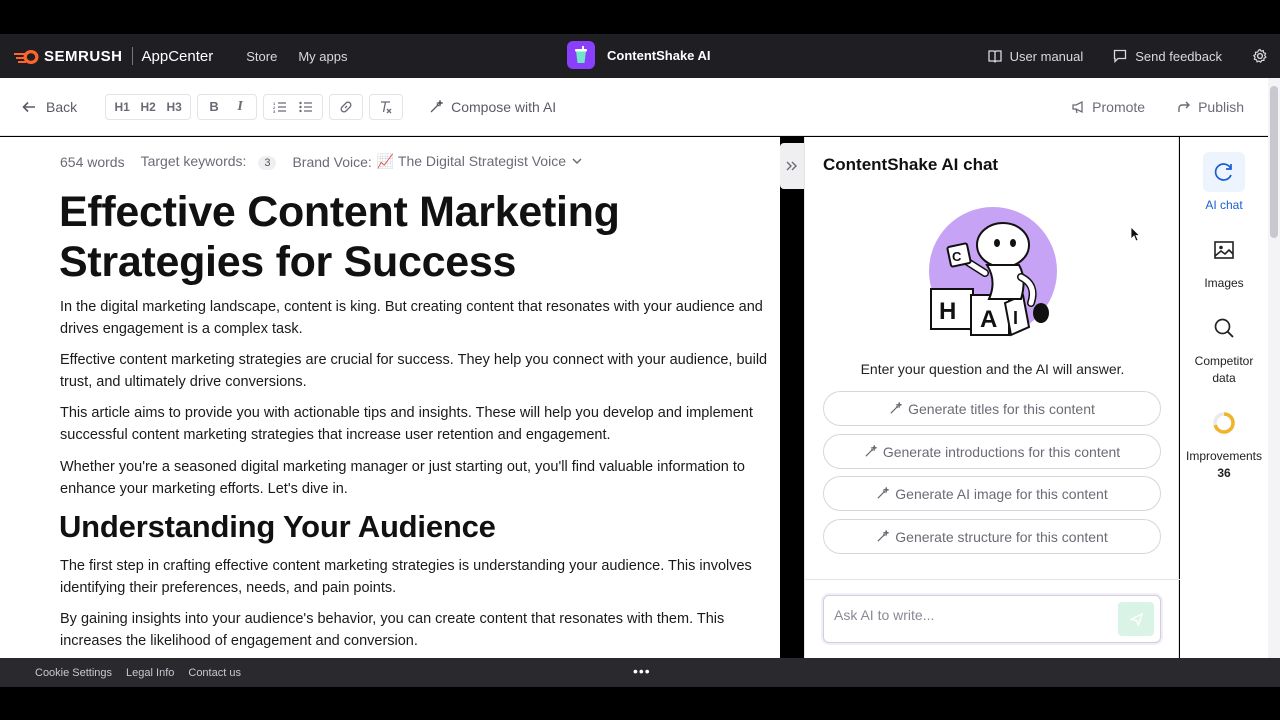 The image size is (1280, 720). Describe the element at coordinates (1119, 106) in the screenshot. I see `promote-label: Promote` at that location.